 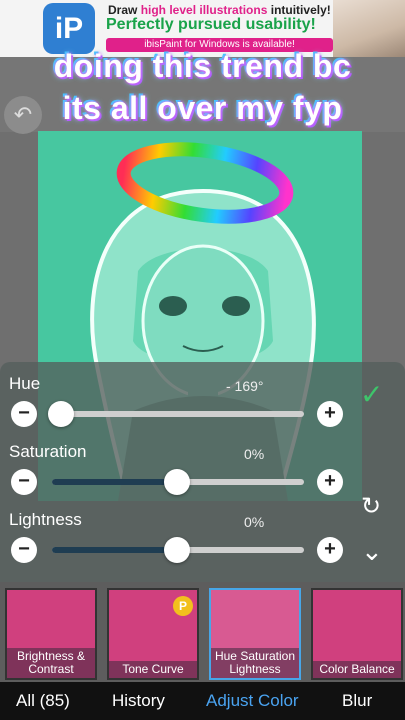 I want to click on ad-subheadline: Perfectly pursued usability!, so click(x=211, y=24).